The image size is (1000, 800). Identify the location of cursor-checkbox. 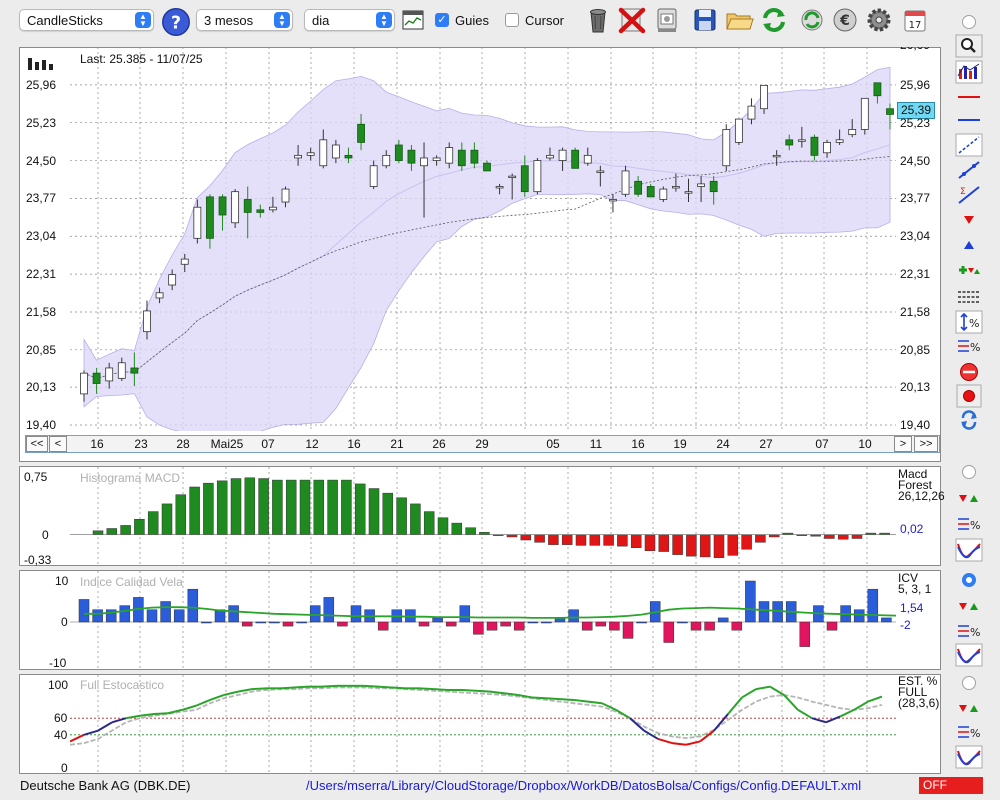
(512, 20).